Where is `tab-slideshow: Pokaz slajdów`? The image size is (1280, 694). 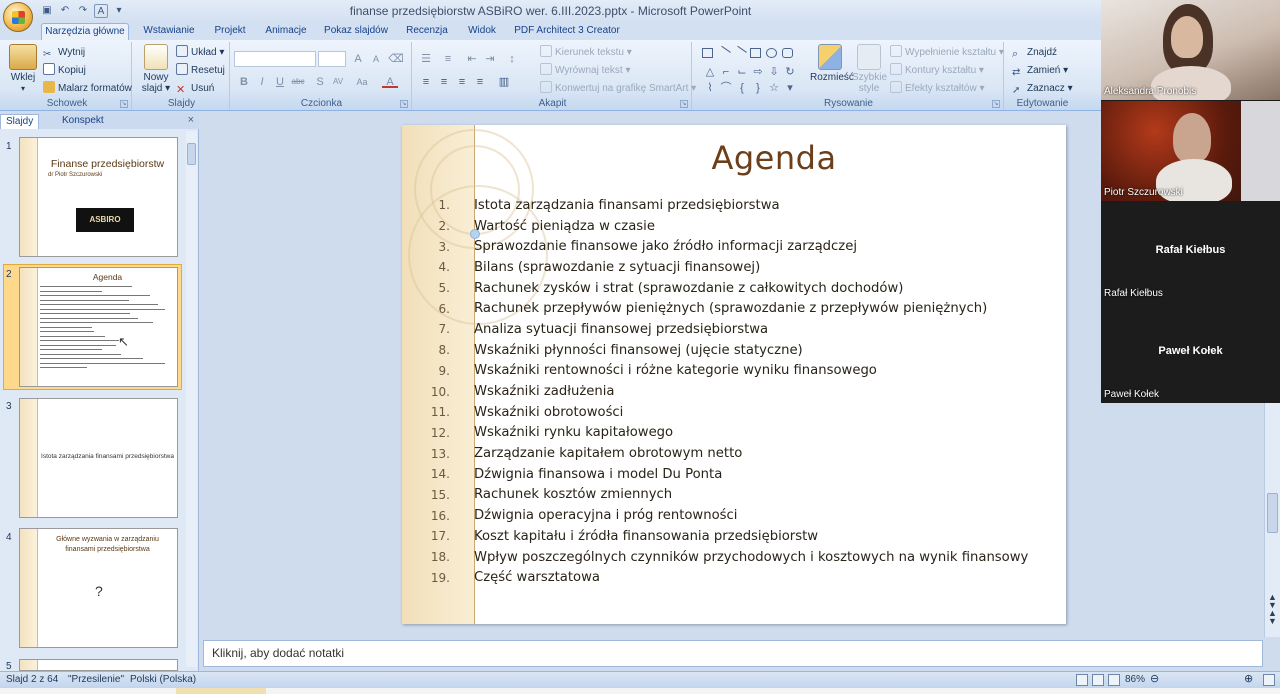 tab-slideshow: Pokaz slajdów is located at coordinates (356, 31).